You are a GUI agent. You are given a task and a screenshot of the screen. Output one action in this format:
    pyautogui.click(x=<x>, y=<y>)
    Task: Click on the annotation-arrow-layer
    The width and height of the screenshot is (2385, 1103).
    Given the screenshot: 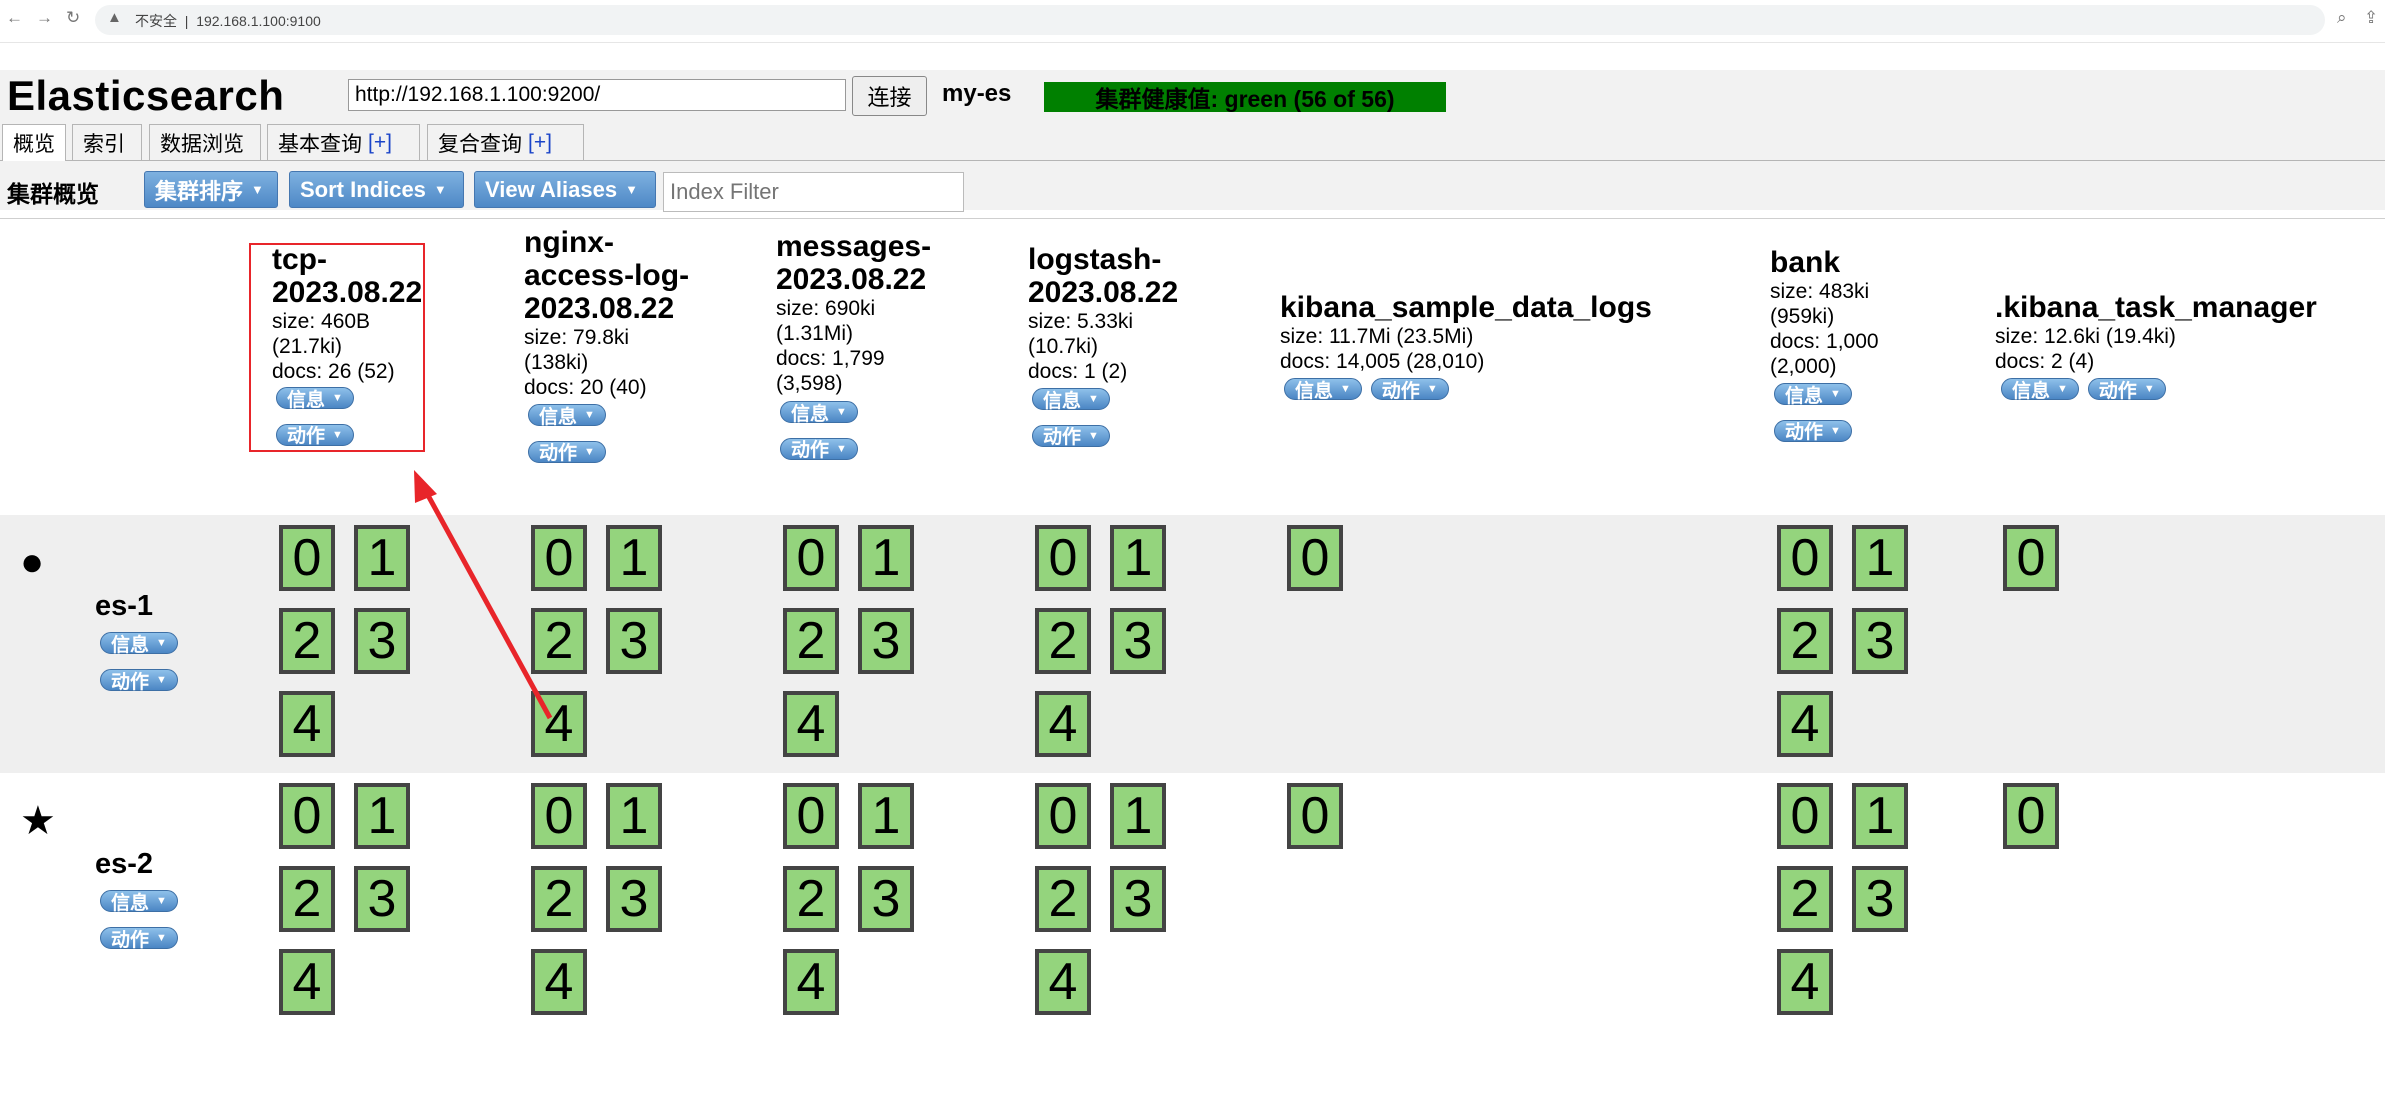 What is the action you would take?
    pyautogui.click(x=483, y=595)
    